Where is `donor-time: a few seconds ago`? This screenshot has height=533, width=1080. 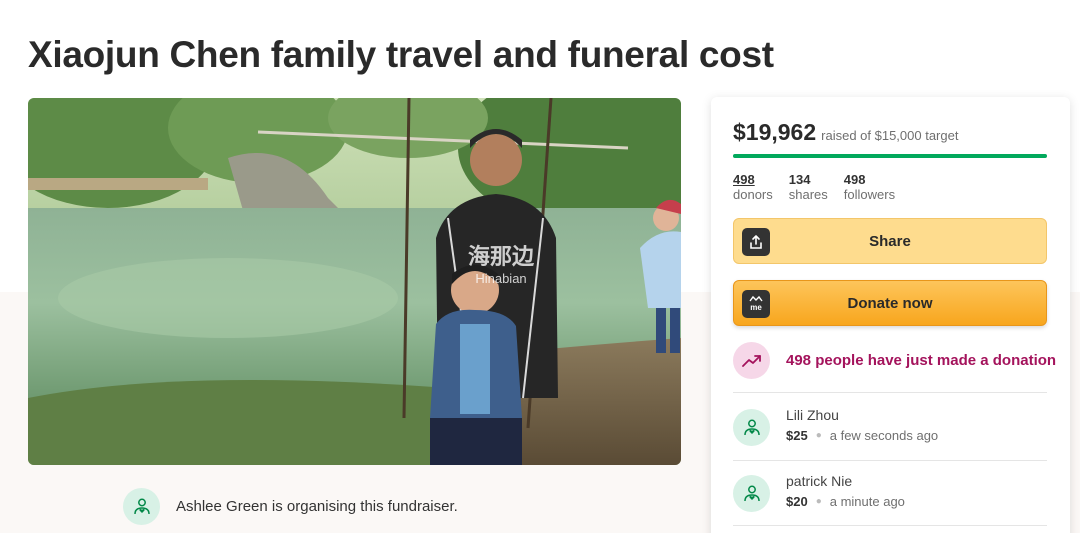 donor-time: a few seconds ago is located at coordinates (884, 435).